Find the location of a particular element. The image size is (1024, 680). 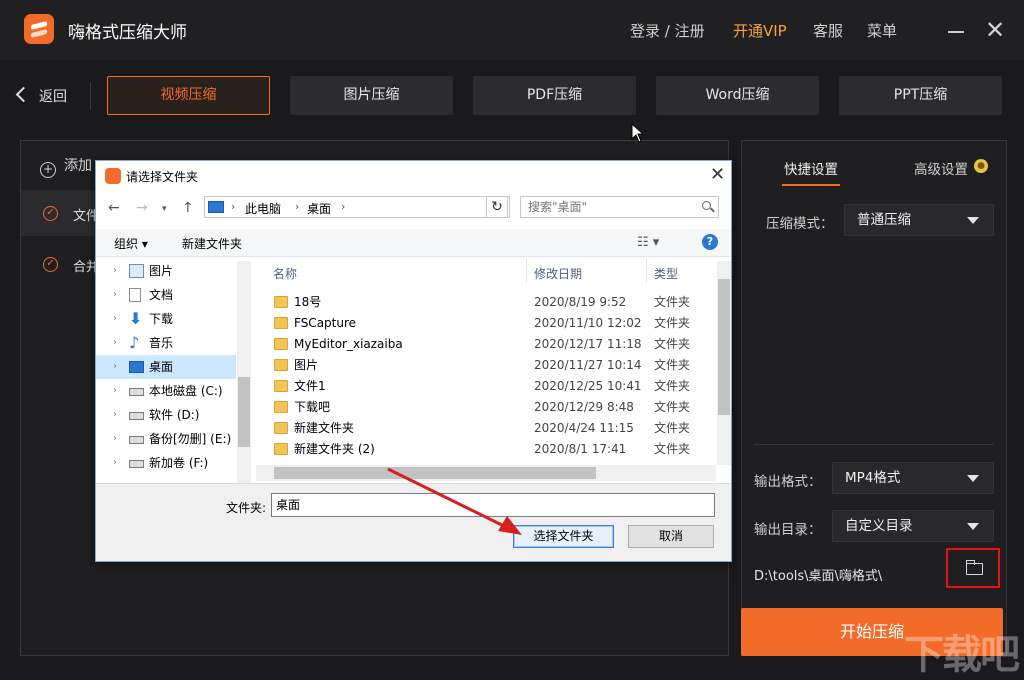

add-file-button: + 添加 is located at coordinates (66, 166).